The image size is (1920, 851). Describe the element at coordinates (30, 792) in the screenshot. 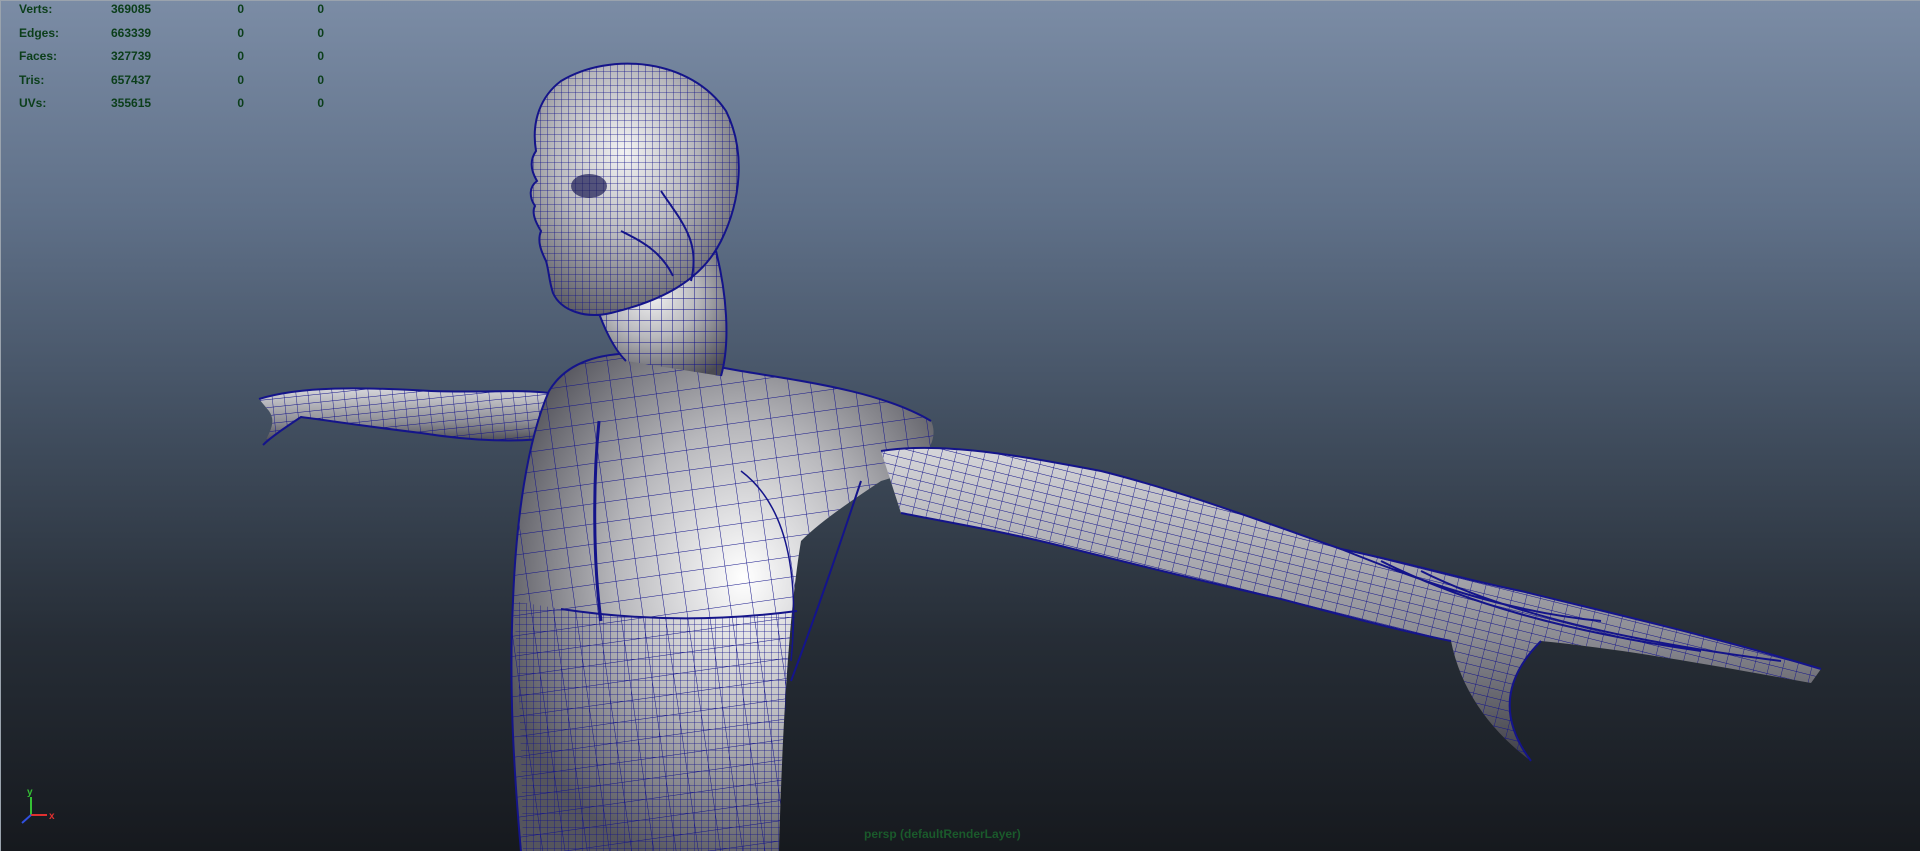

I see `axis-y-label: y` at that location.